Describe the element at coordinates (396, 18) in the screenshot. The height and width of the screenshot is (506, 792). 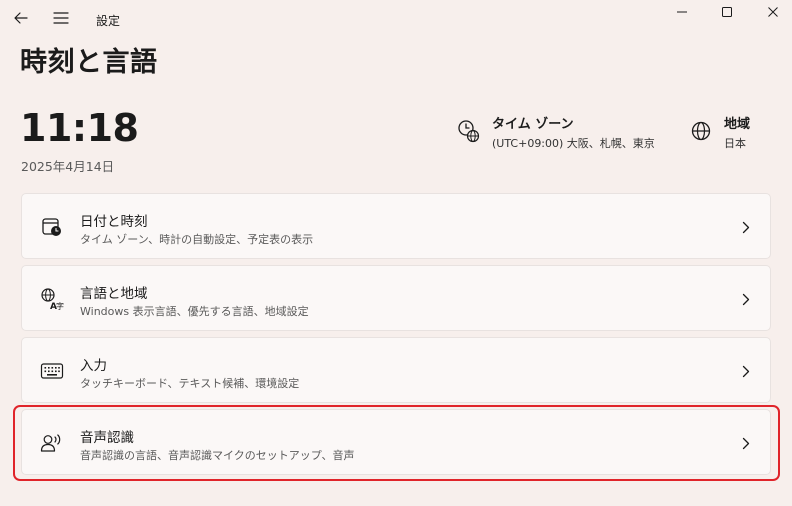
I see `title-bar: 設定` at that location.